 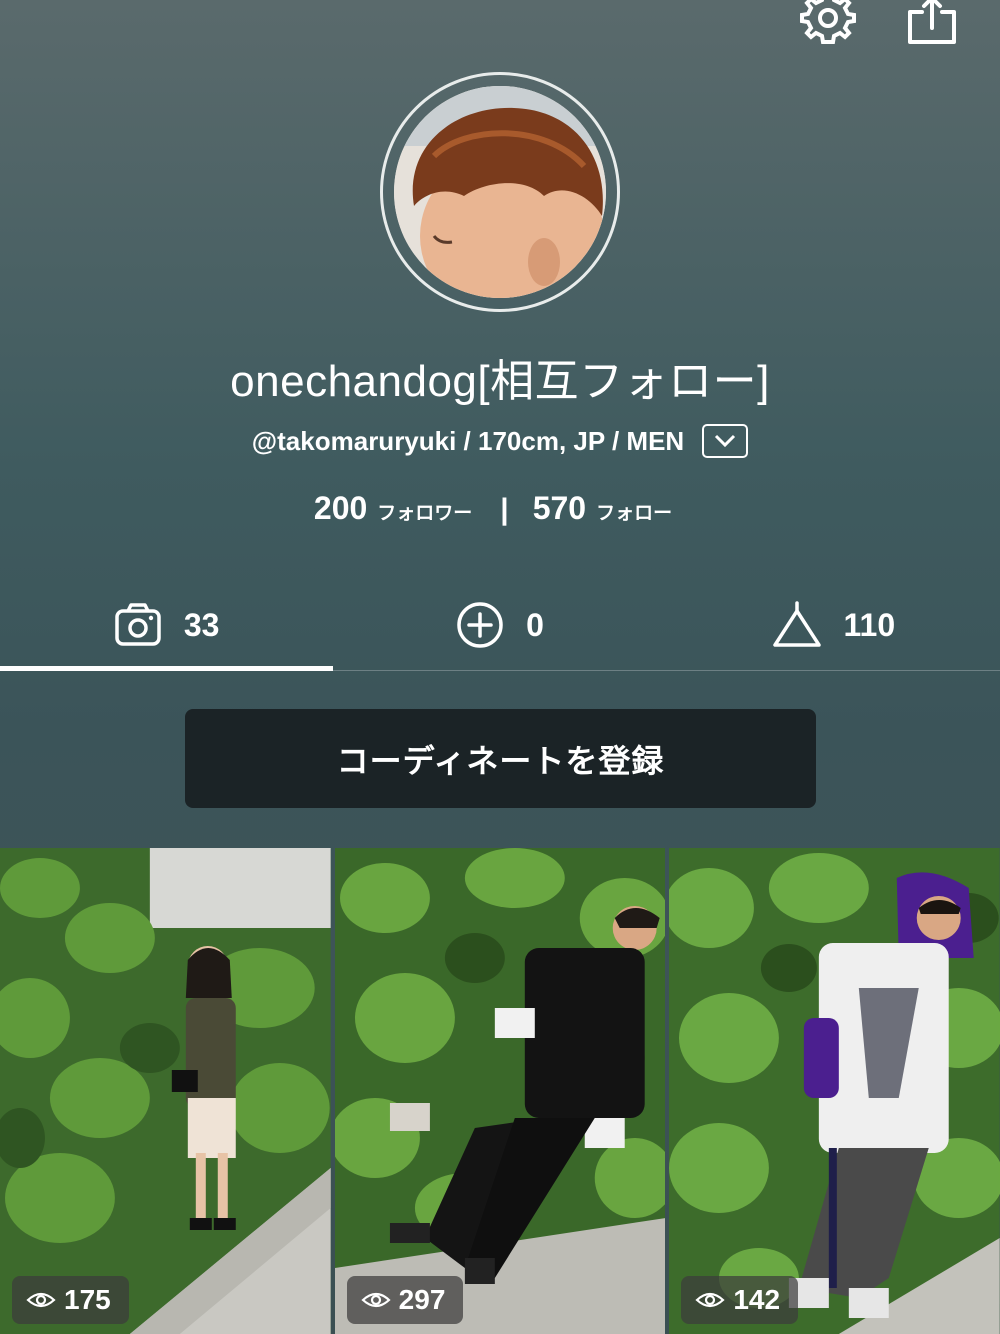 I want to click on following-label: フォロー, so click(x=634, y=511).